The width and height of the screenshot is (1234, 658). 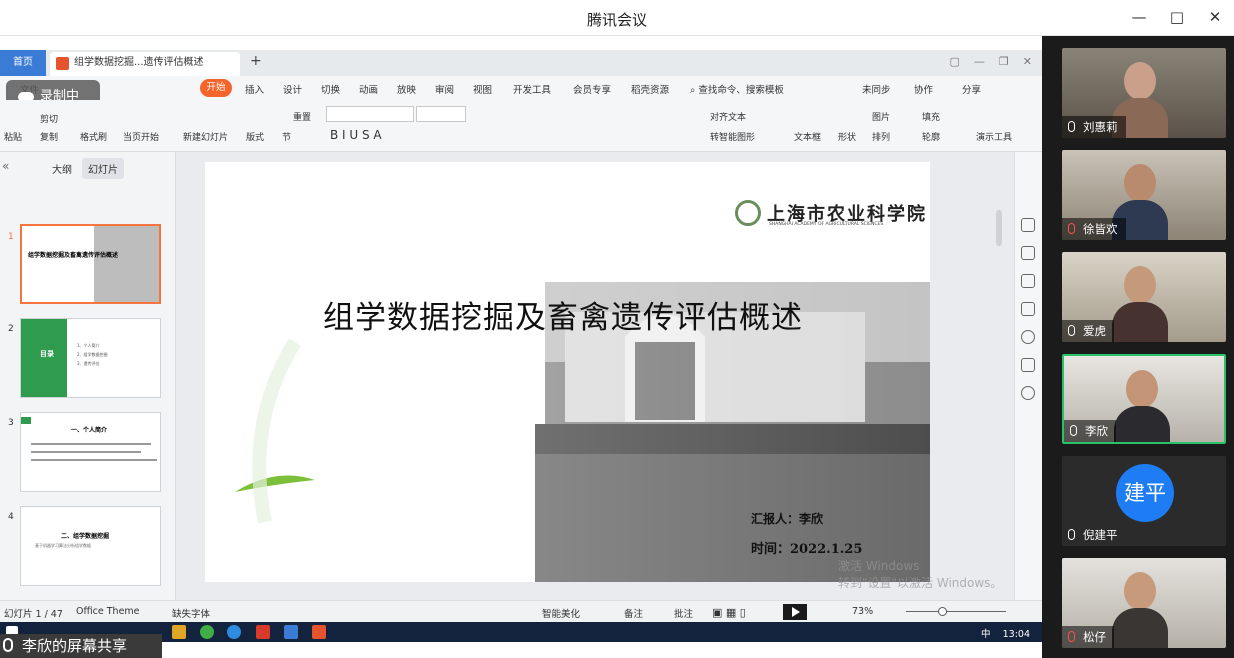 What do you see at coordinates (291, 632) in the screenshot?
I see `mail-icon` at bounding box center [291, 632].